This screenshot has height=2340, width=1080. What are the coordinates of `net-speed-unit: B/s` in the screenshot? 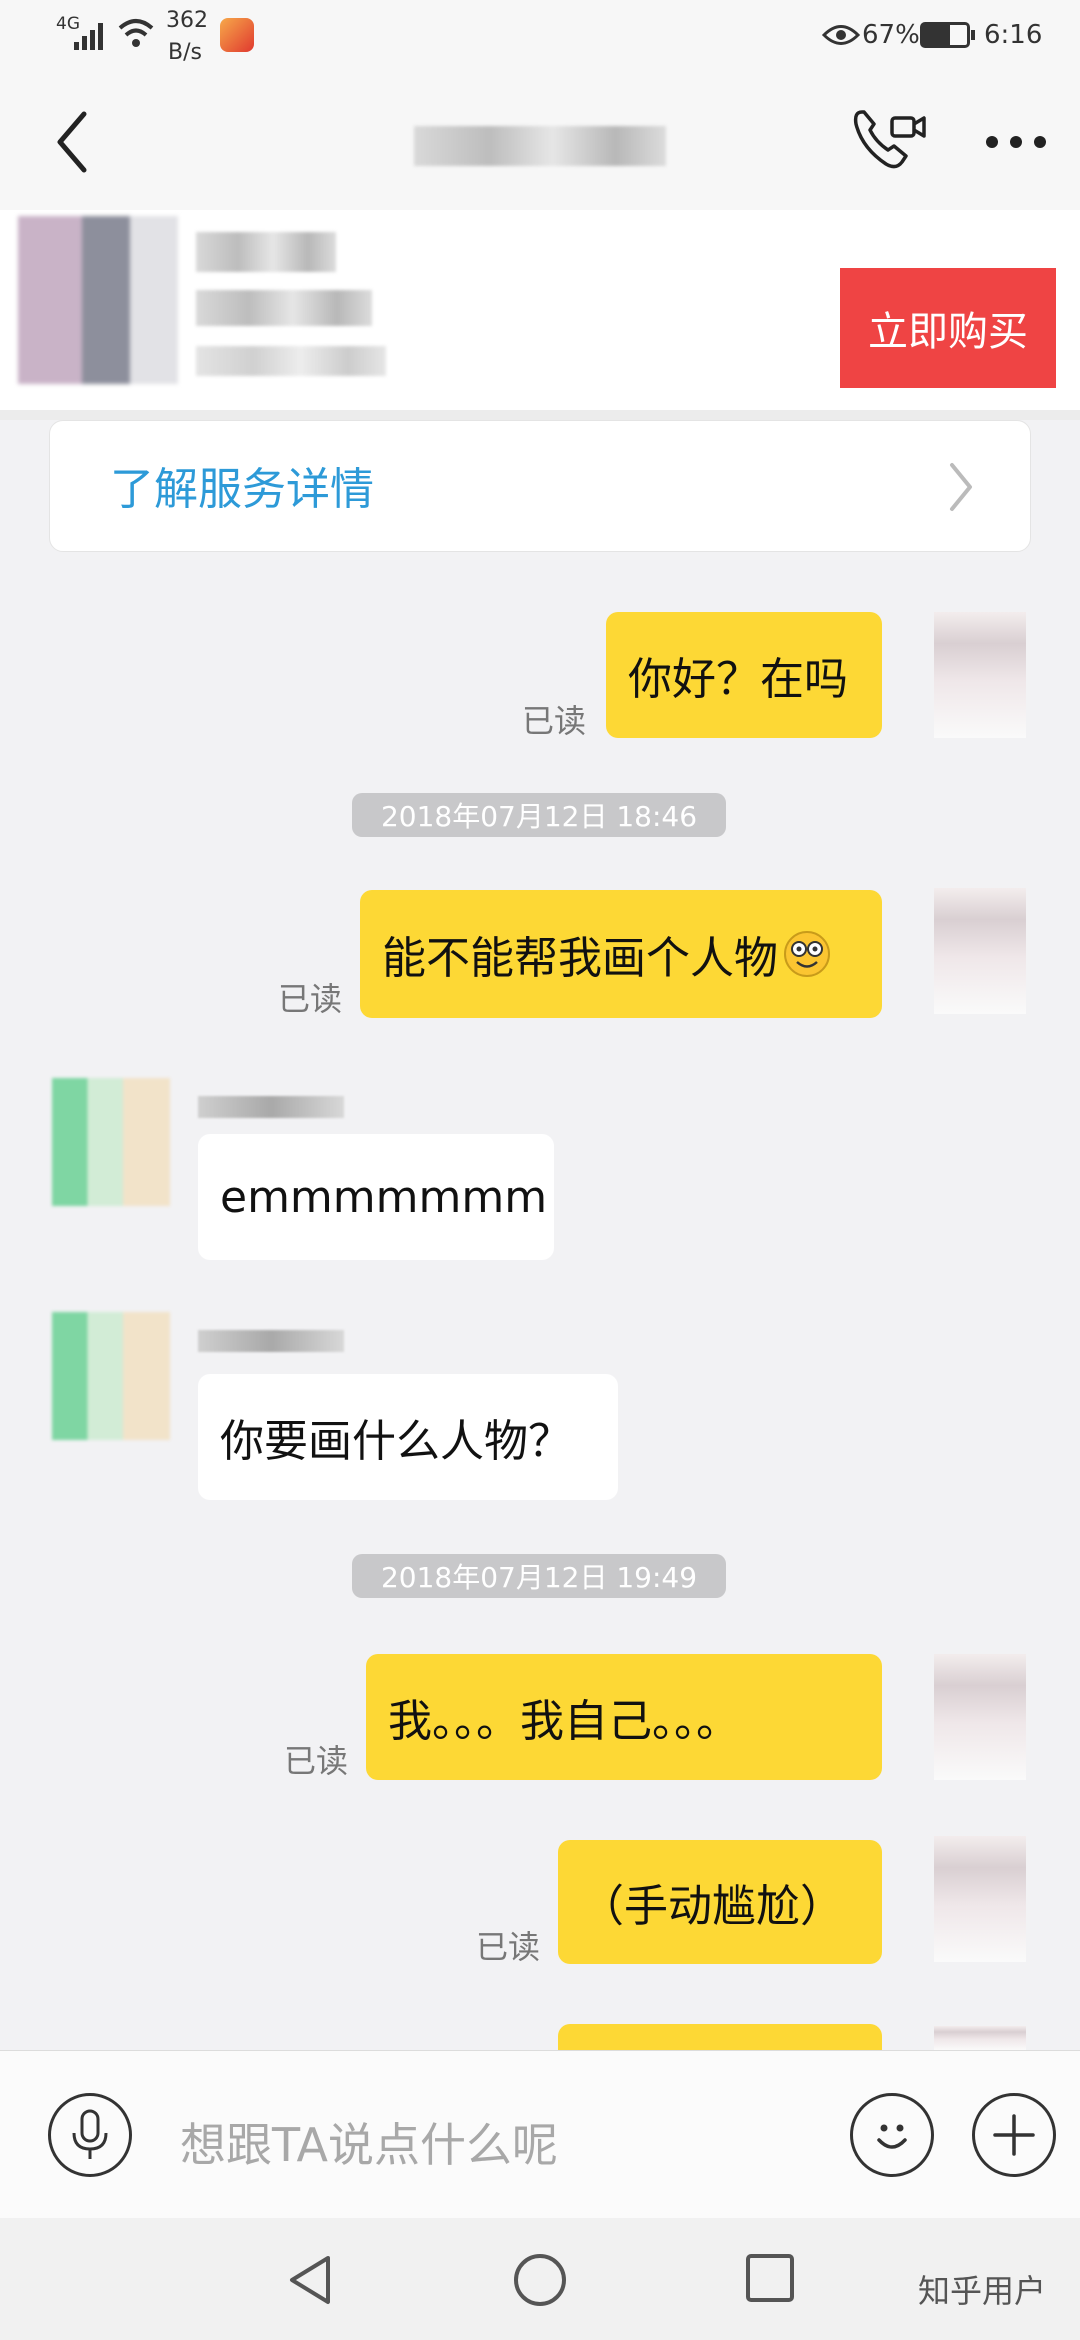 It's located at (185, 52).